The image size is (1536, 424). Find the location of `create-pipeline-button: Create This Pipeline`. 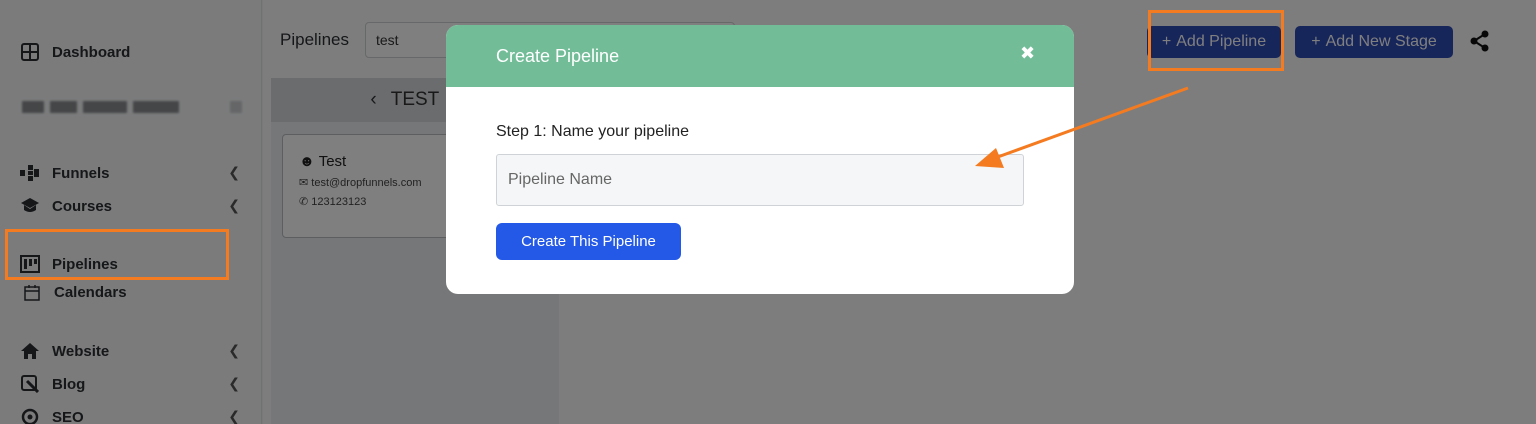

create-pipeline-button: Create This Pipeline is located at coordinates (588, 241).